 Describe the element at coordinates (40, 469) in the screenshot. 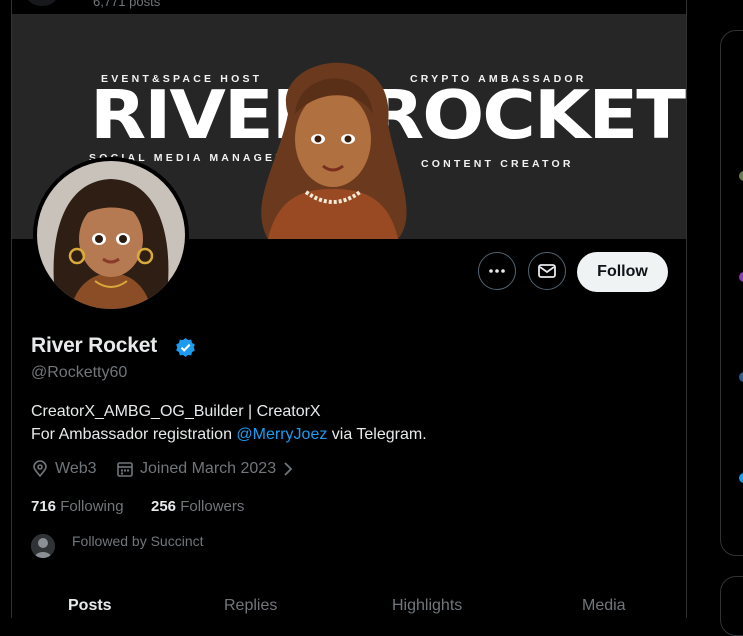

I see `location-icon` at that location.